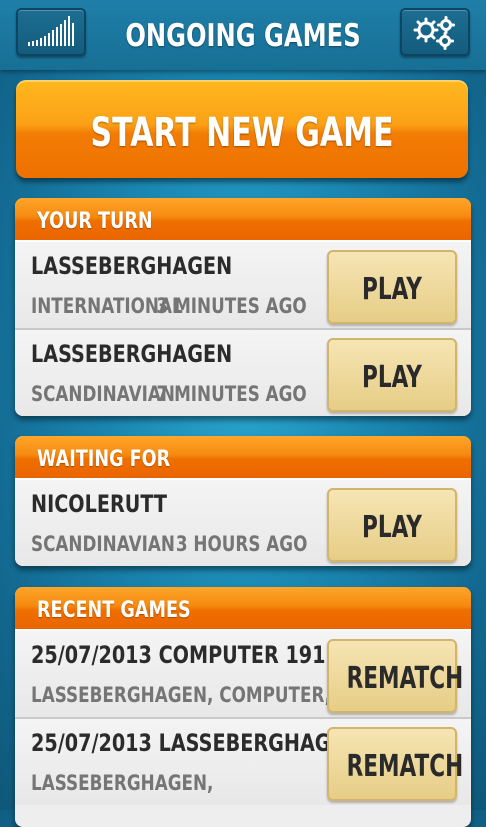 This screenshot has width=486, height=827. I want to click on your-turn-heading: YOUR TURN, so click(95, 221).